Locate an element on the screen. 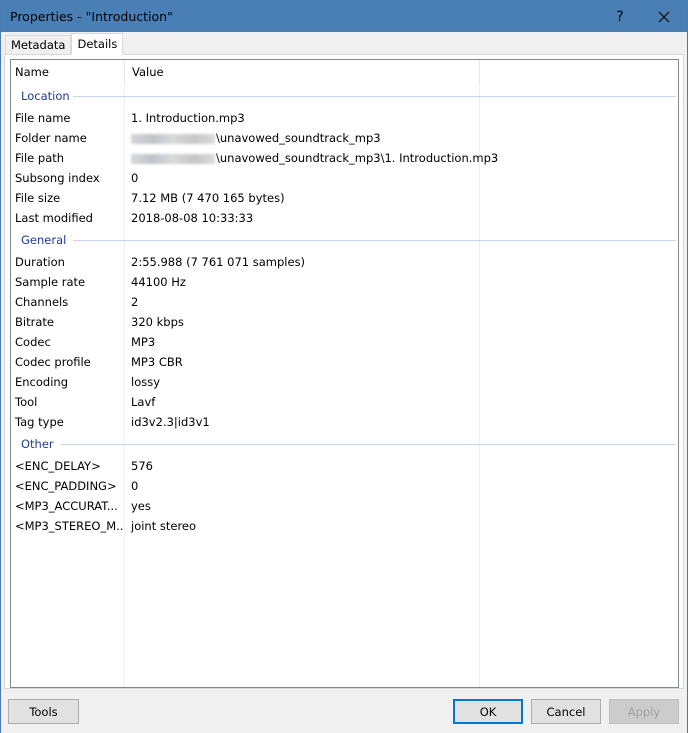  property-value: 44100 Hz is located at coordinates (158, 282).